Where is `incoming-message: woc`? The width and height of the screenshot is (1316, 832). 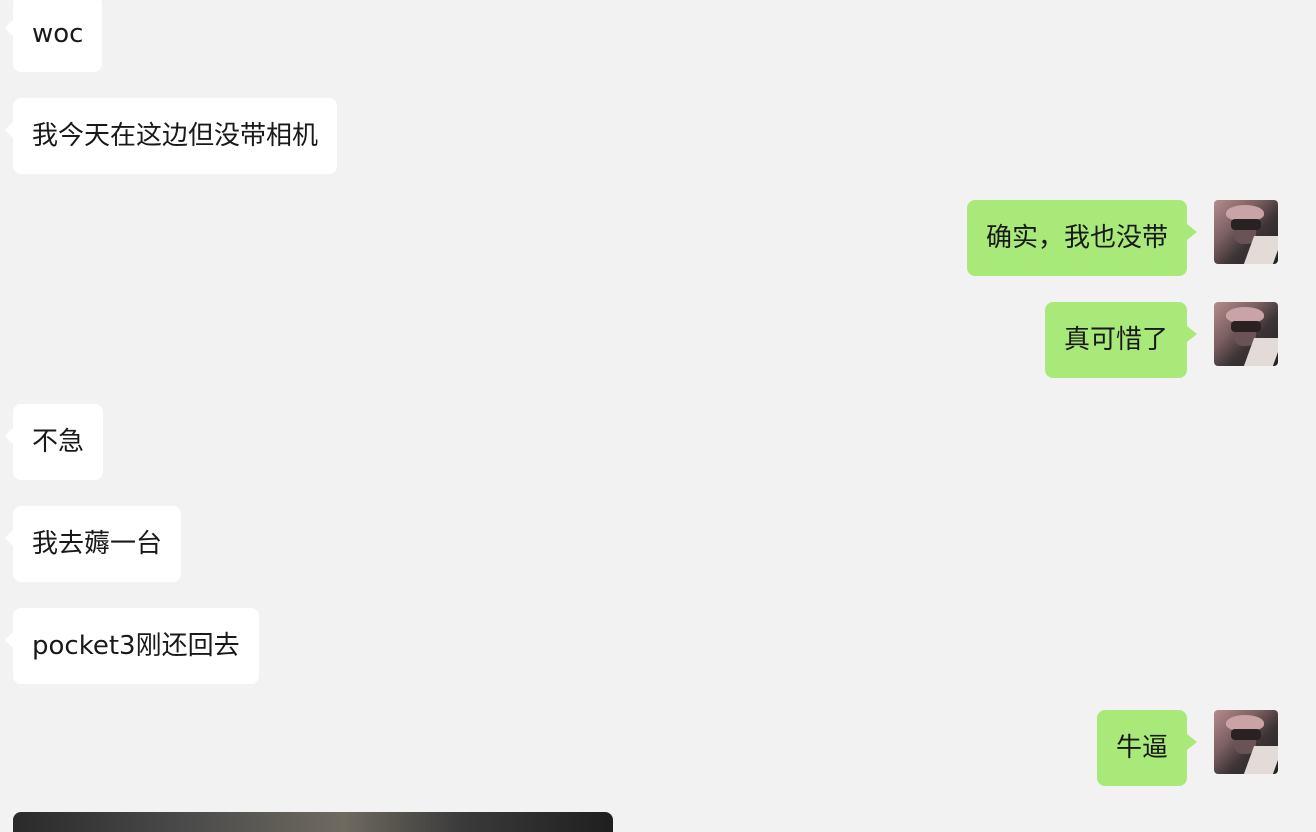
incoming-message: woc is located at coordinates (54, 36).